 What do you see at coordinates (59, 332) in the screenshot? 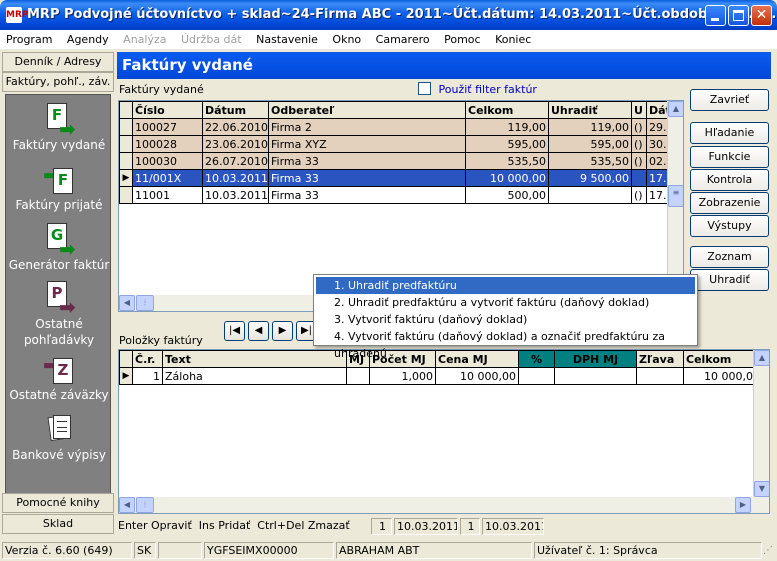
I see `sidebar-item-label: Ostatné pohľadávky` at bounding box center [59, 332].